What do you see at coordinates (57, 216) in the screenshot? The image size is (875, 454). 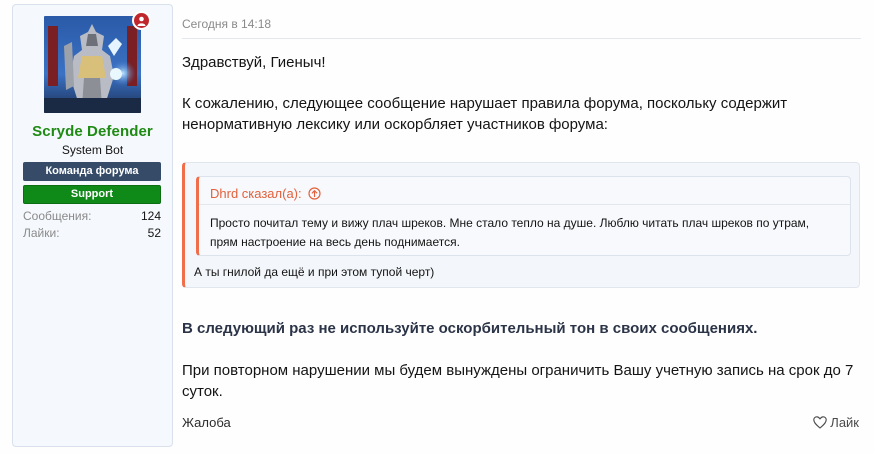 I see `messages-label: Сообщения:` at bounding box center [57, 216].